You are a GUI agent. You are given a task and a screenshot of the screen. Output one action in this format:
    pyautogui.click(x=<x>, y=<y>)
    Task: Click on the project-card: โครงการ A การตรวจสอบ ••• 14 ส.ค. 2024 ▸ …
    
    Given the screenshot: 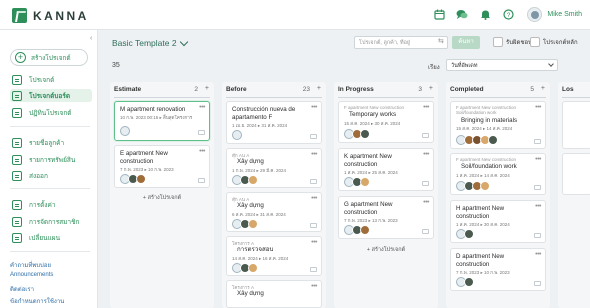 What is the action you would take?
    pyautogui.click(x=274, y=256)
    